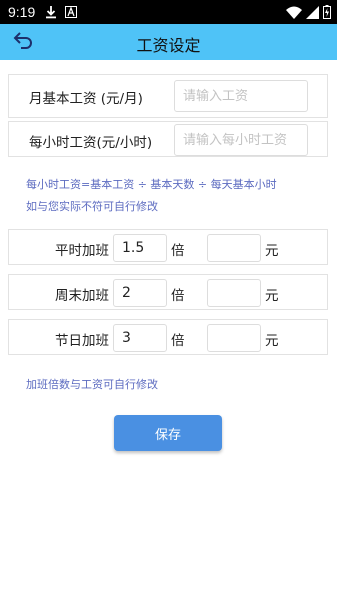 This screenshot has width=337, height=600. What do you see at coordinates (327, 12) in the screenshot?
I see `battery-icon` at bounding box center [327, 12].